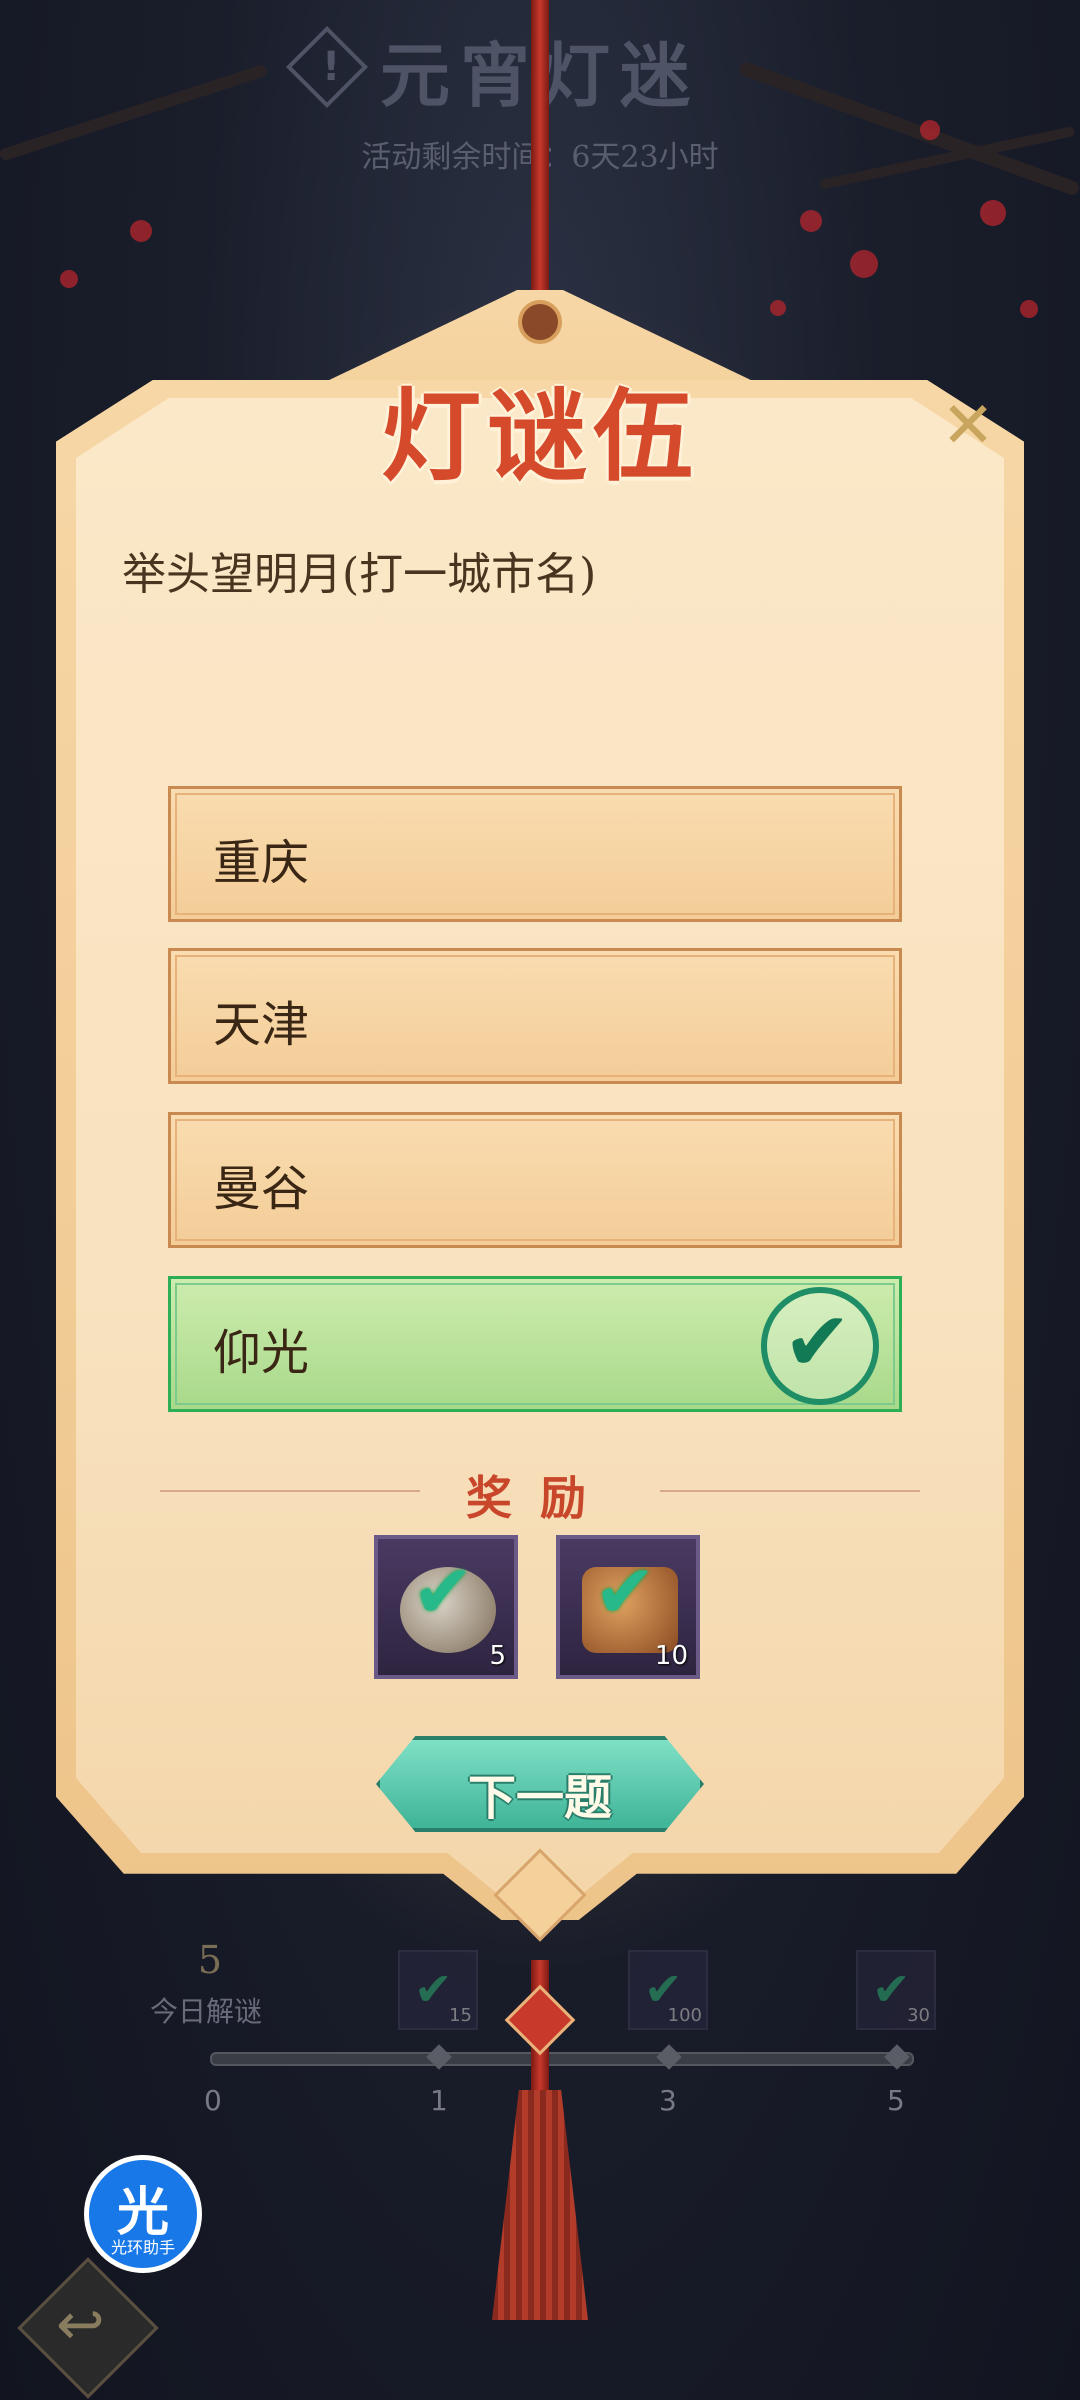 The width and height of the screenshot is (1080, 2400). What do you see at coordinates (918, 2015) in the screenshot?
I see `reward-quantity: 30` at bounding box center [918, 2015].